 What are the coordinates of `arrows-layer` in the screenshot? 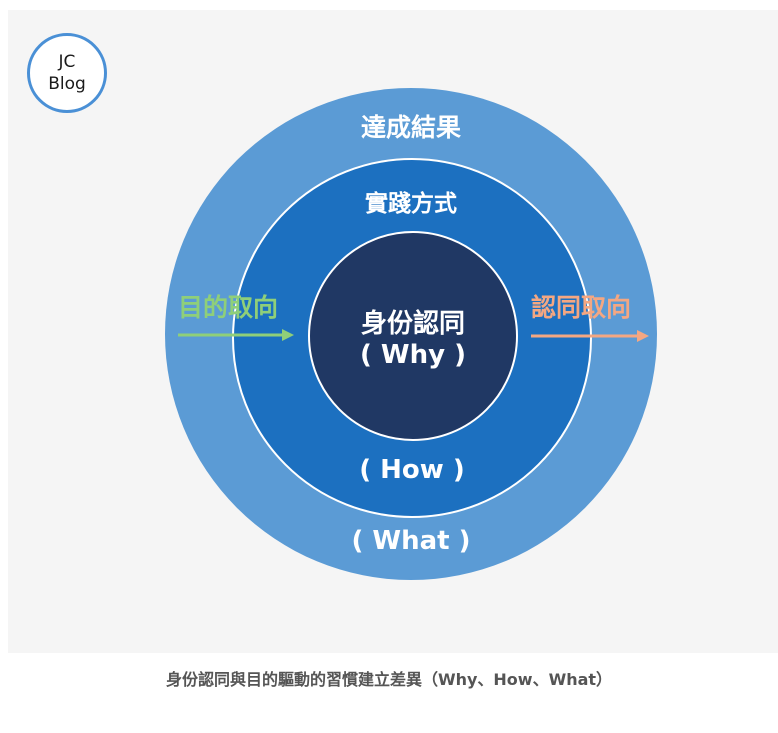 It's located at (413, 335).